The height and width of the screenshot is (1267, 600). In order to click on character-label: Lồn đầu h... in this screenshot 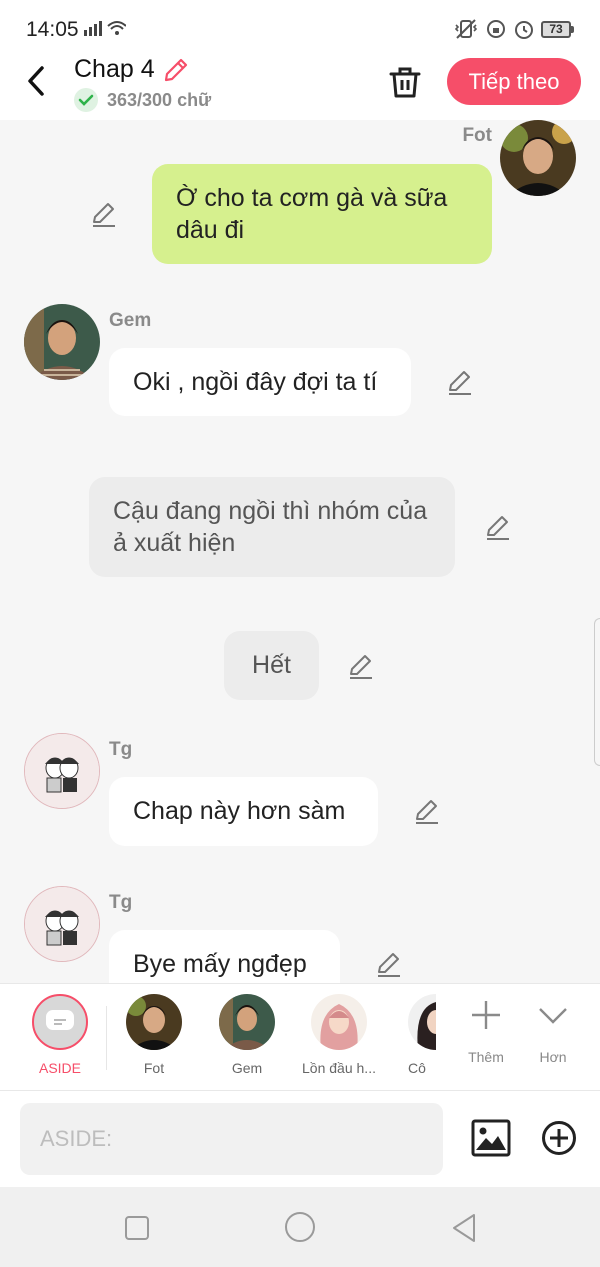, I will do `click(339, 1068)`.